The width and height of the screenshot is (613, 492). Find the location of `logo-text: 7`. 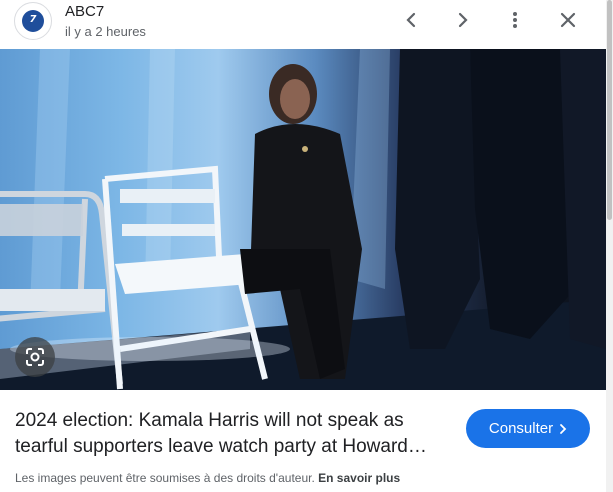

logo-text: 7 is located at coordinates (33, 19).